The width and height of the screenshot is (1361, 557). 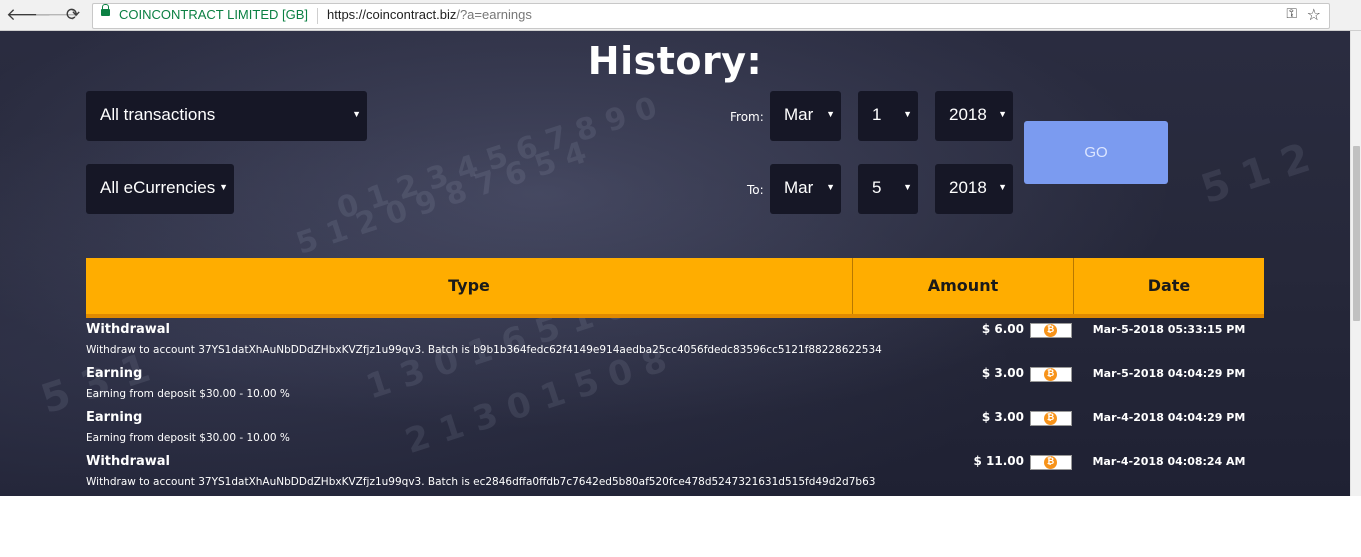 I want to click on url-text: https://coincontract.biz/?a=earnings, so click(x=429, y=14).